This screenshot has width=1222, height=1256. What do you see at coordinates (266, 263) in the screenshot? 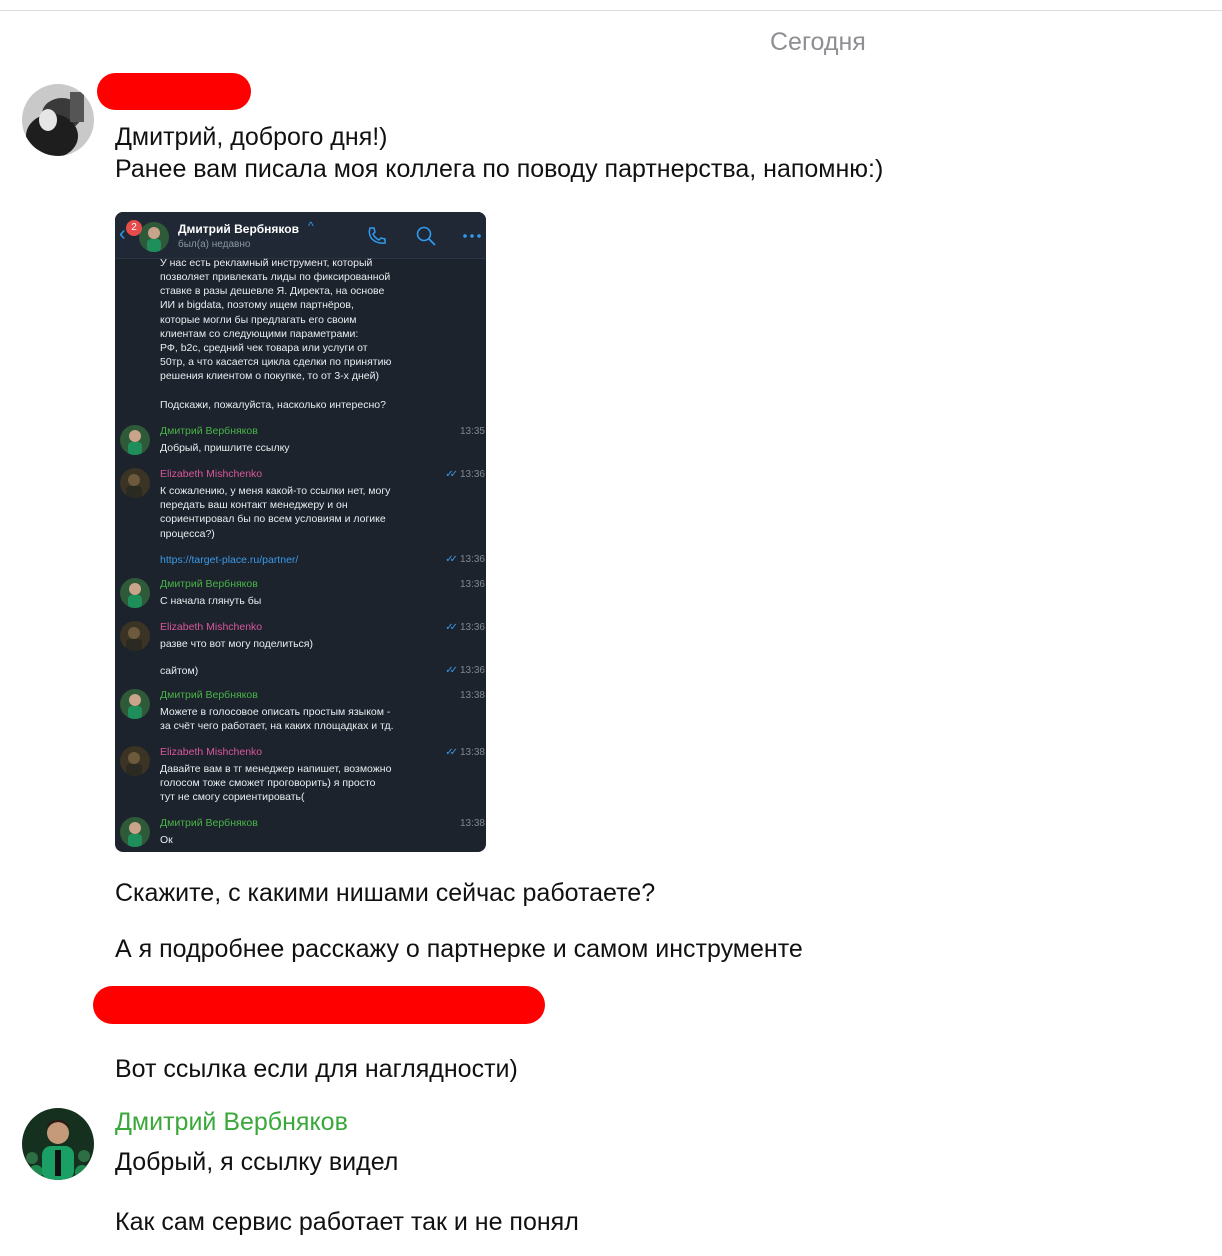
I see `screenshot-text-line: У нас есть рекламный инструмент, который` at bounding box center [266, 263].